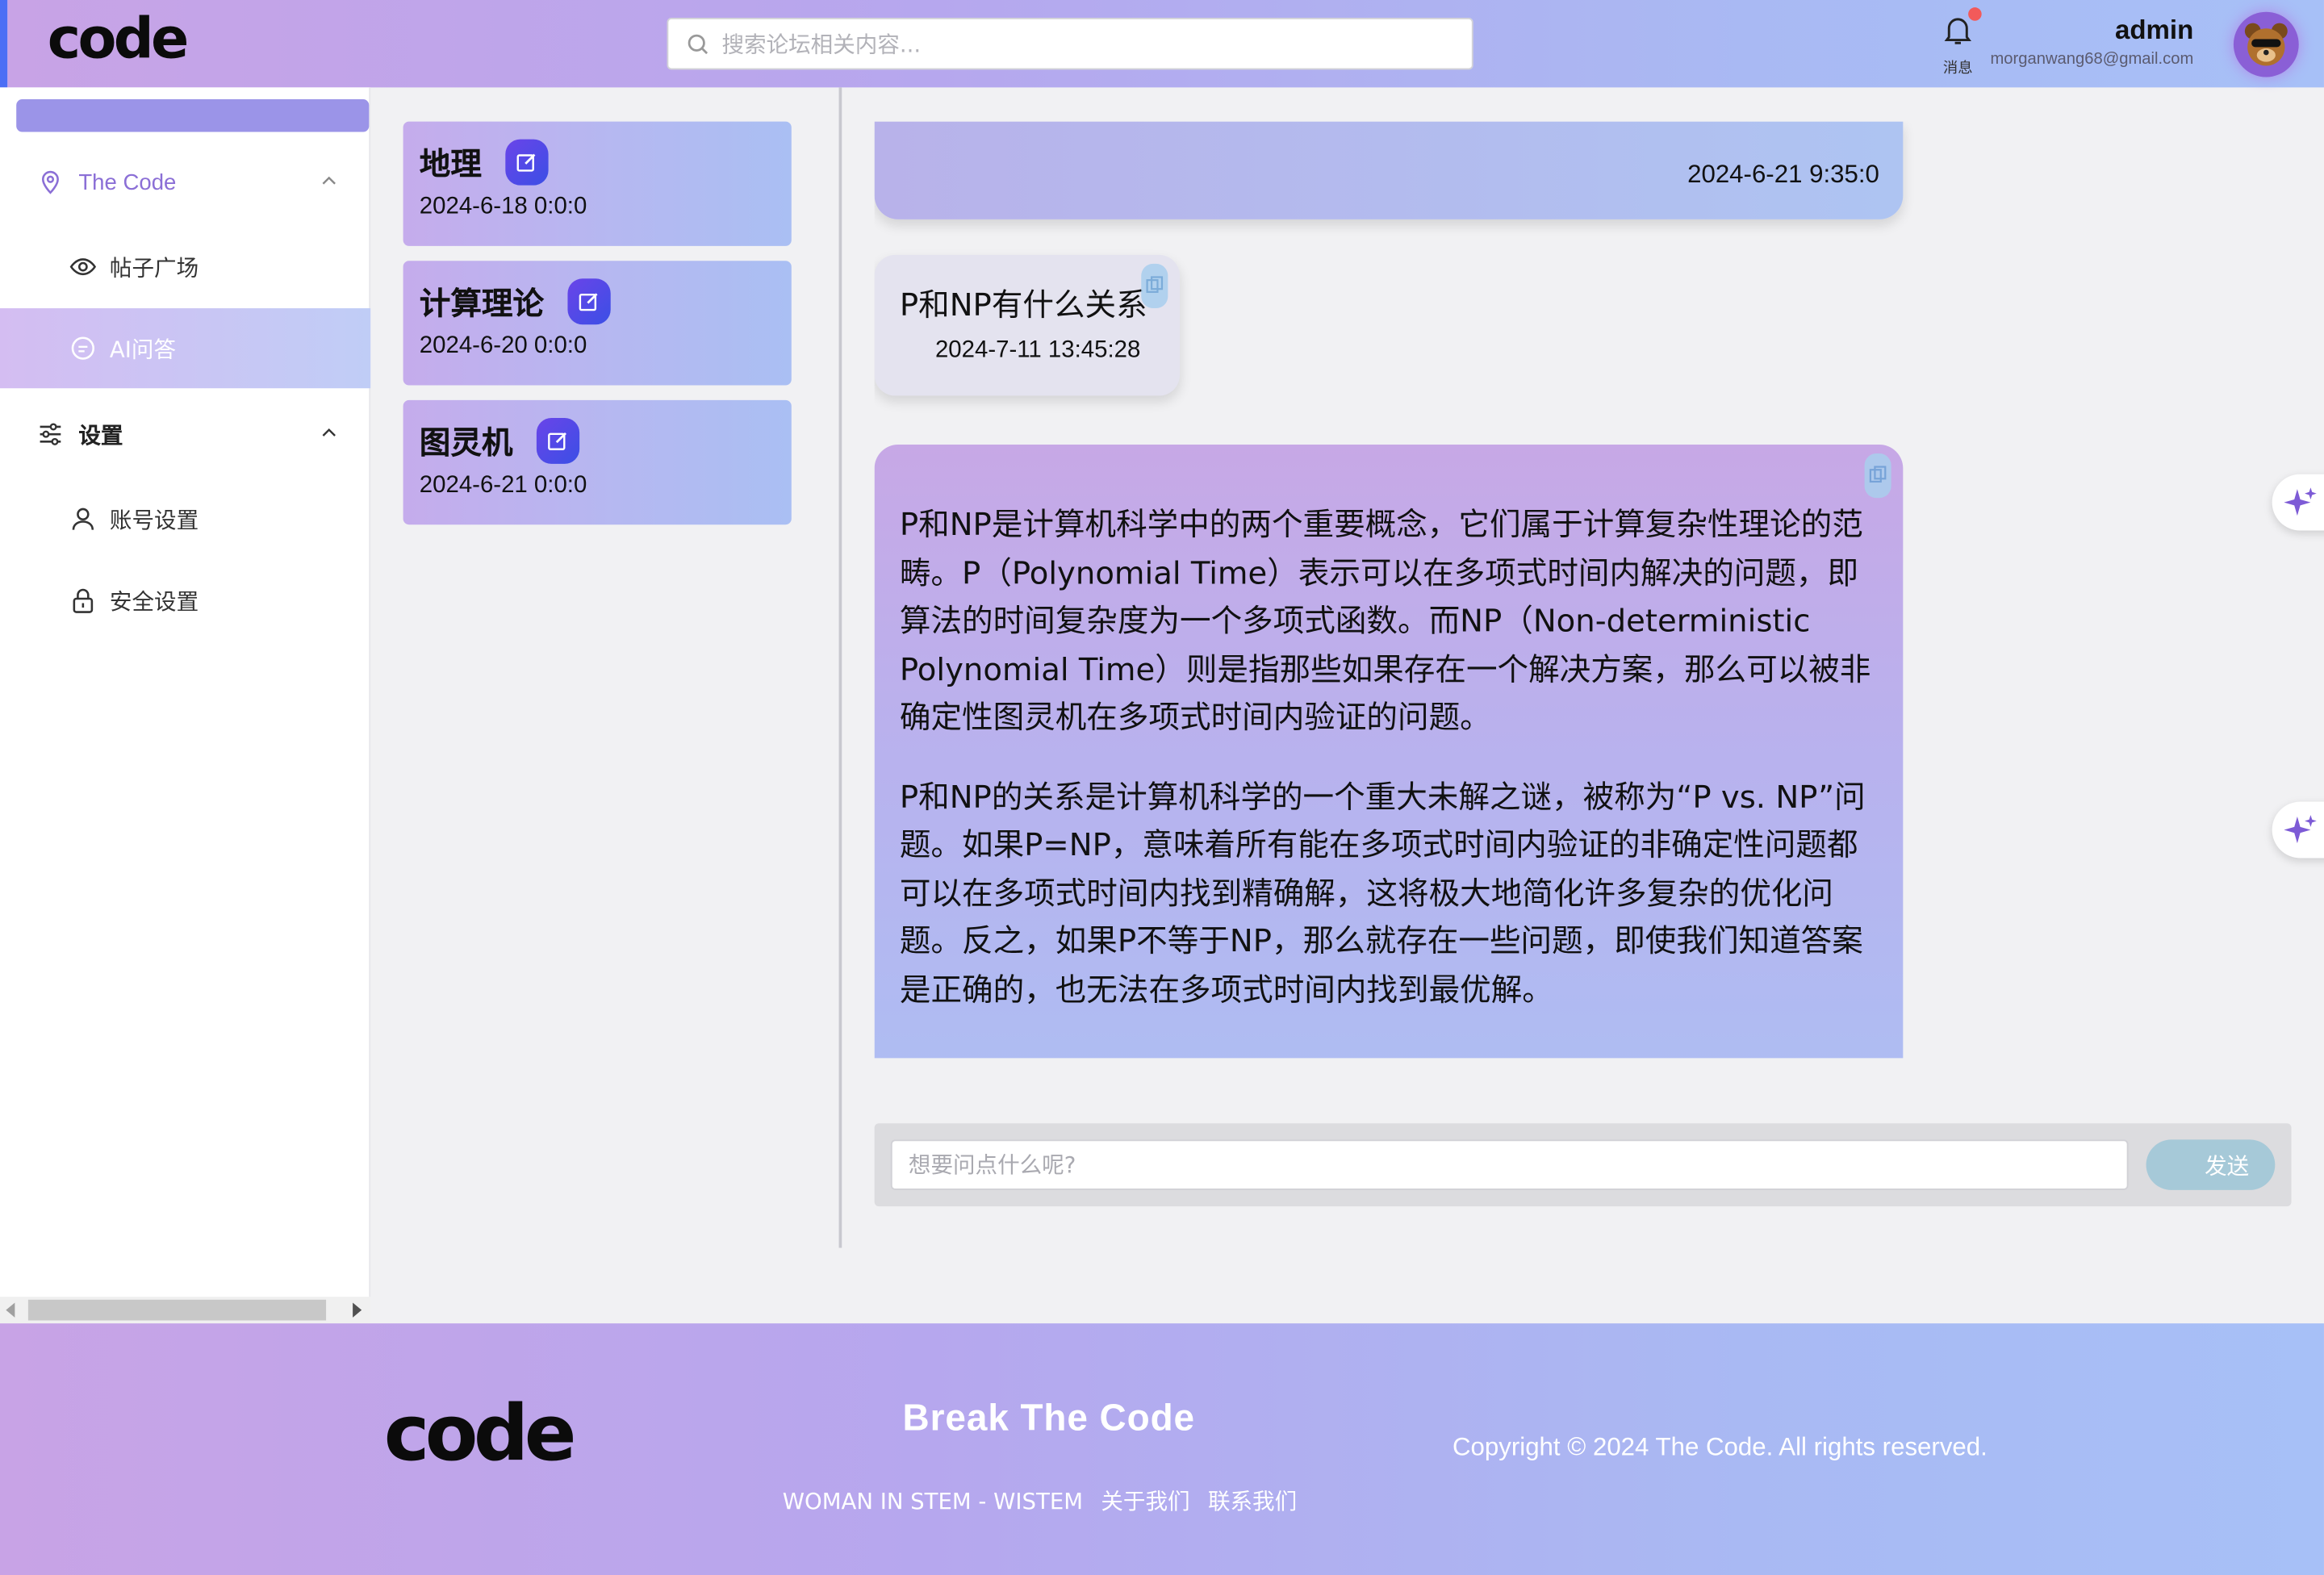 The width and height of the screenshot is (2324, 1575). Describe the element at coordinates (154, 520) in the screenshot. I see `sidebar-item-label: 账号设置` at that location.